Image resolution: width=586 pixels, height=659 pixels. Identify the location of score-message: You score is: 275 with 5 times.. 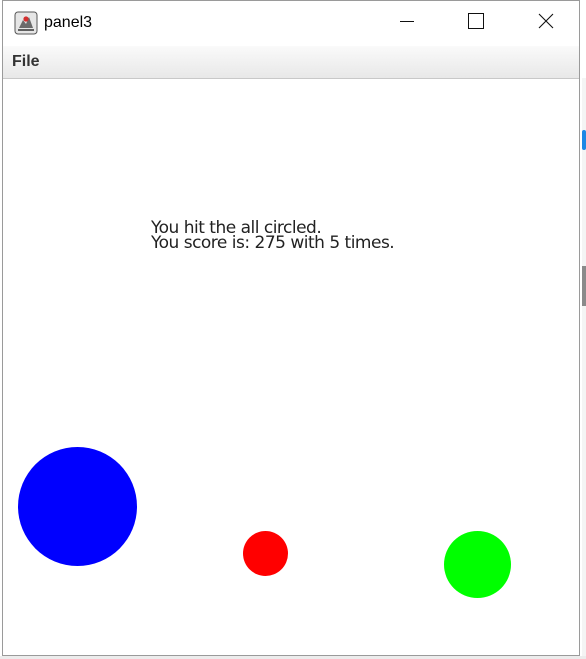
(273, 243).